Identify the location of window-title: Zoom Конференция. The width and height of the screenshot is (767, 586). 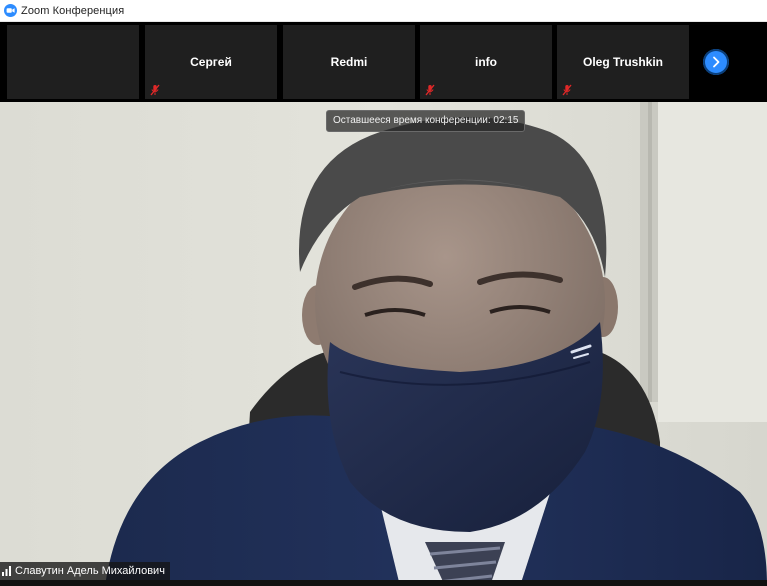
(73, 10).